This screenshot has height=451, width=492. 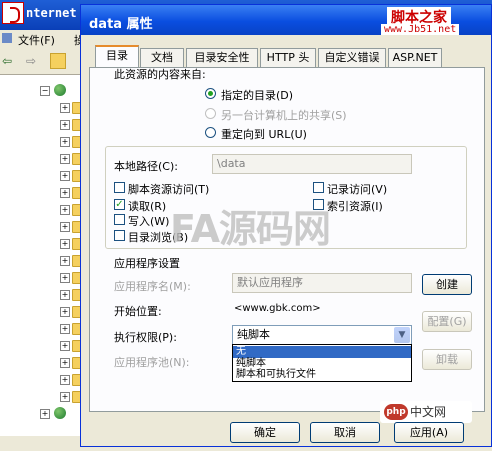 What do you see at coordinates (43, 256) in the screenshot?
I see `tree-view: − + + + + + + + + + + + + + + + + + + +` at bounding box center [43, 256].